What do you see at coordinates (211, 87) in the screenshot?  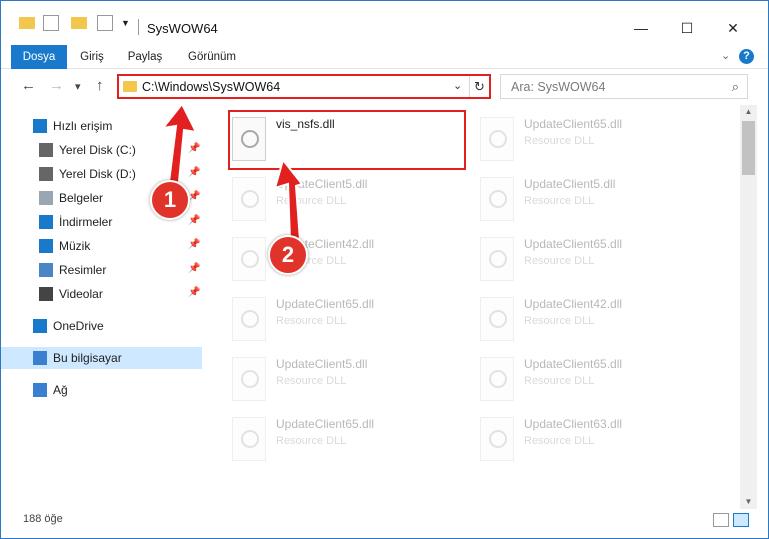 I see `address-path: C:\Windows\SysWOW64` at bounding box center [211, 87].